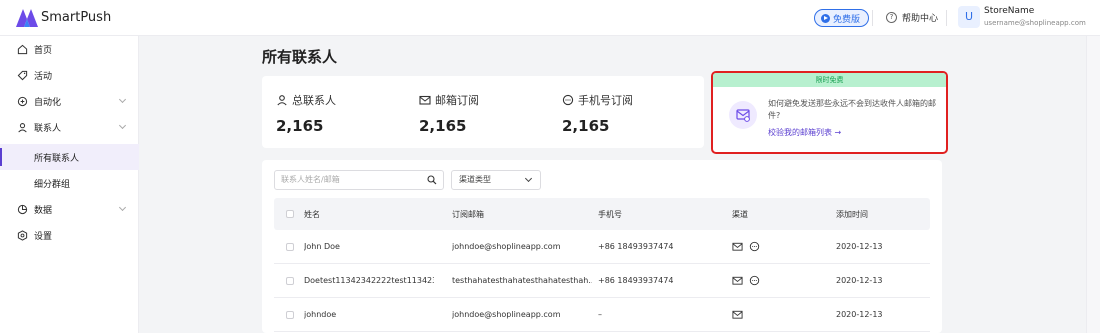  Describe the element at coordinates (43, 210) in the screenshot. I see `sidebar-item-label: 数据` at that location.